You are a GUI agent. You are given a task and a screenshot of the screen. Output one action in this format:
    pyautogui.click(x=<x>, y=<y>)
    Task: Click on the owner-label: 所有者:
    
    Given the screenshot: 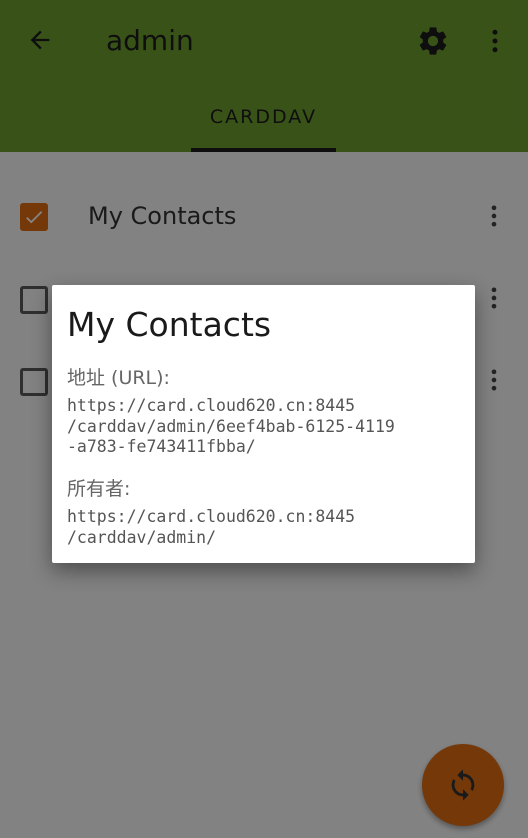 What is the action you would take?
    pyautogui.click(x=99, y=489)
    